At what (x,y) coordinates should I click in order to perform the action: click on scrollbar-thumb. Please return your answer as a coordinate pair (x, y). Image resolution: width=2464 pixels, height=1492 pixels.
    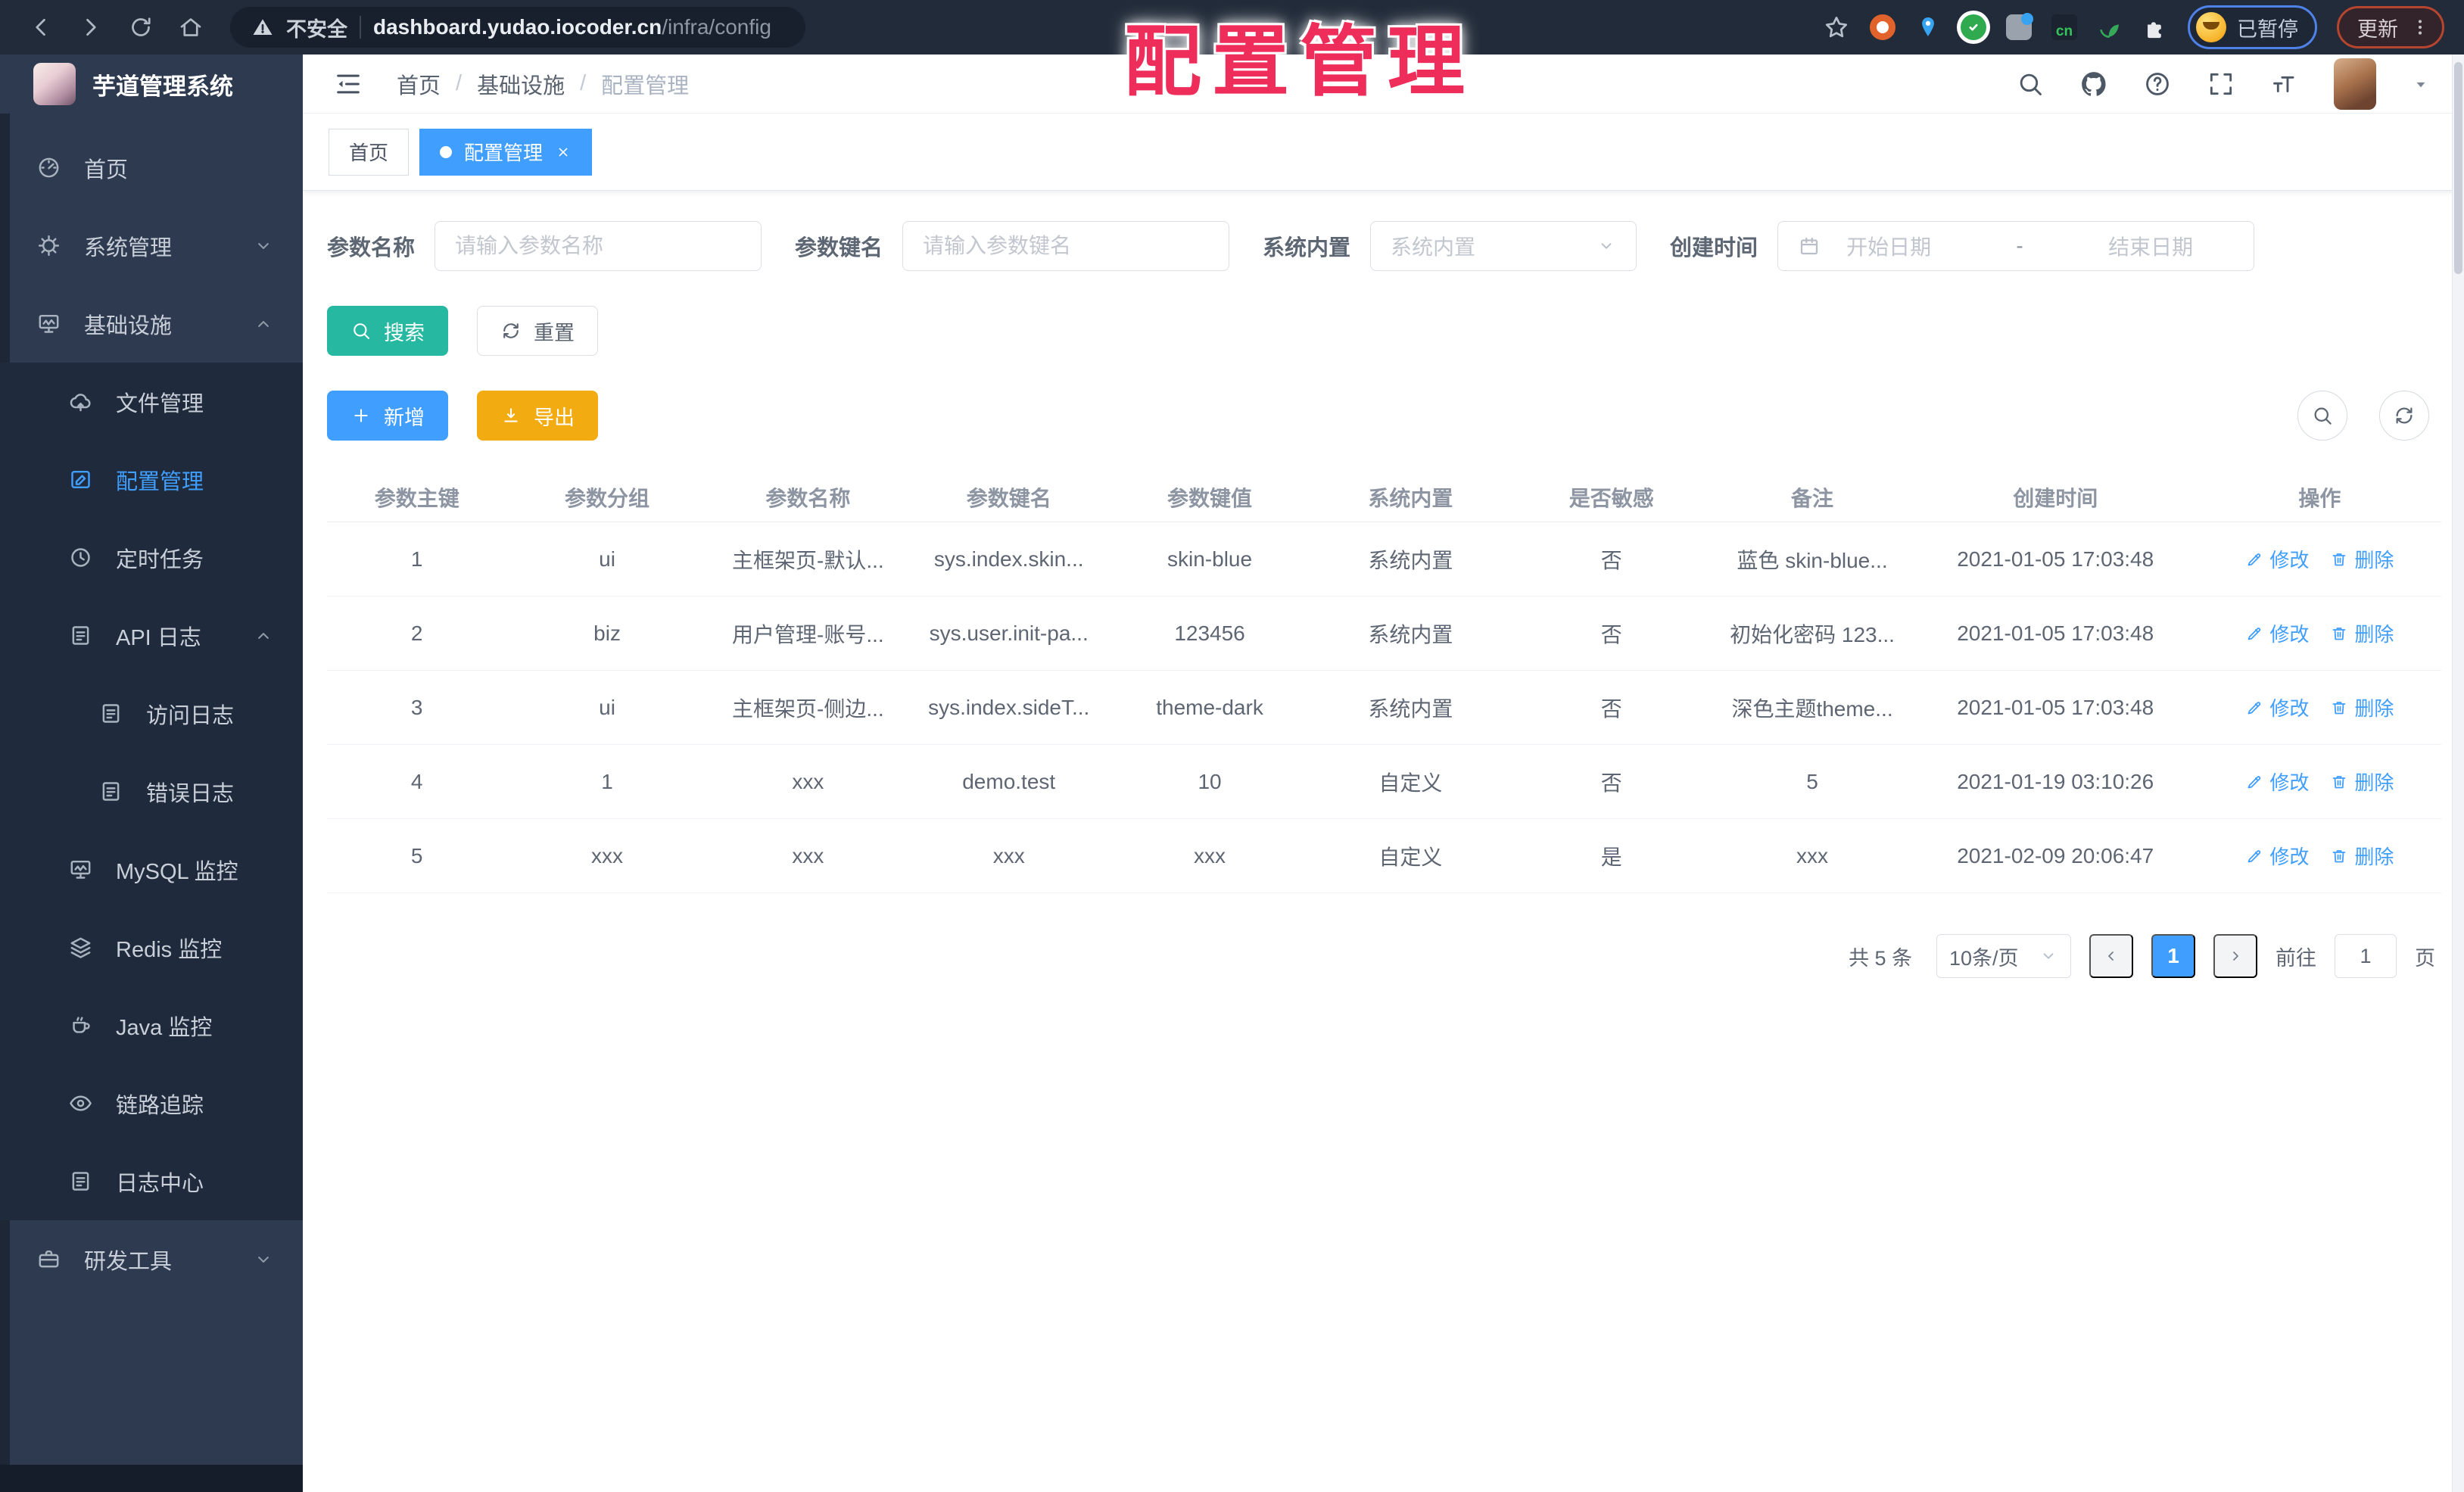
    Looking at the image, I should click on (2458, 168).